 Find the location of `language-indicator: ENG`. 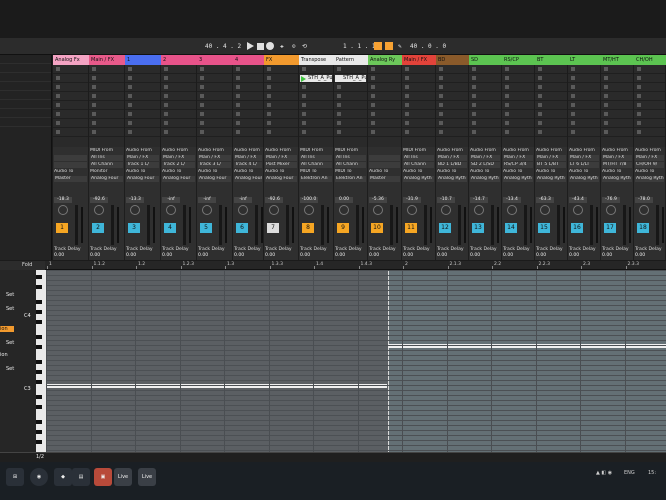

language-indicator: ENG is located at coordinates (629, 473).